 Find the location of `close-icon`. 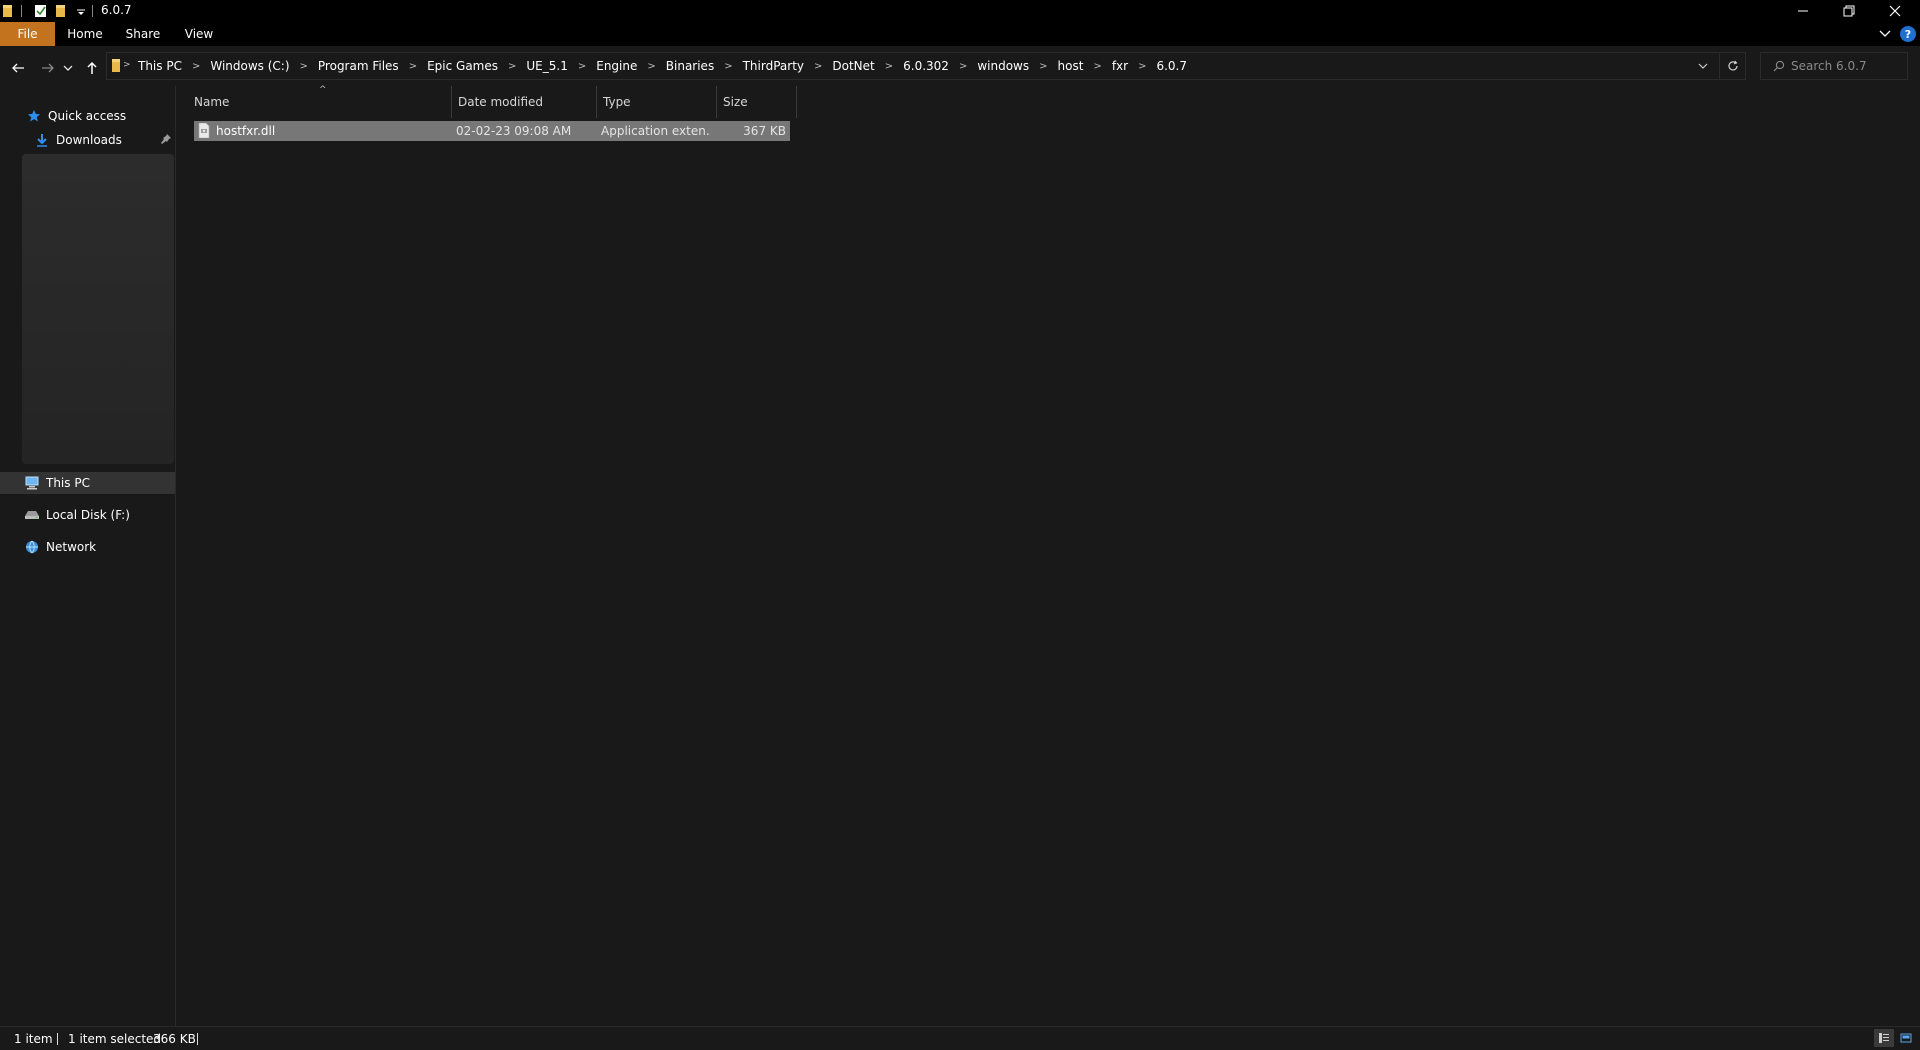

close-icon is located at coordinates (1895, 11).